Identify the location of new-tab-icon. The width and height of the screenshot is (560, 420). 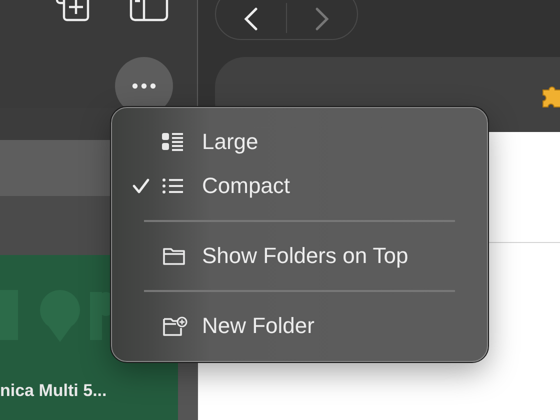
(73, 11).